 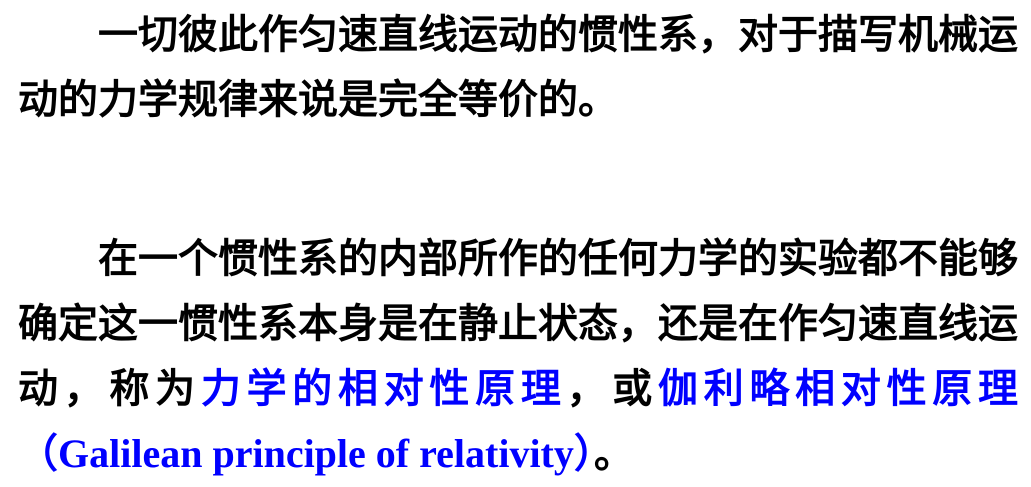 What do you see at coordinates (583, 453) in the screenshot?
I see `paren-close: ）` at bounding box center [583, 453].